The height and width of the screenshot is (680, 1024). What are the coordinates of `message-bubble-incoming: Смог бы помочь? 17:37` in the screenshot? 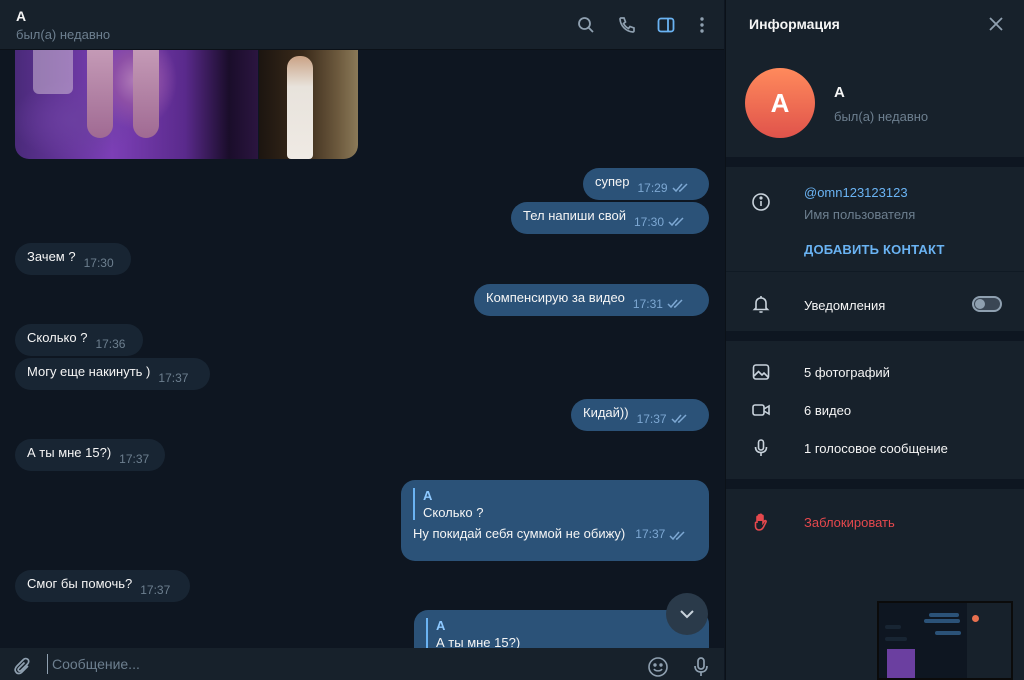 It's located at (102, 586).